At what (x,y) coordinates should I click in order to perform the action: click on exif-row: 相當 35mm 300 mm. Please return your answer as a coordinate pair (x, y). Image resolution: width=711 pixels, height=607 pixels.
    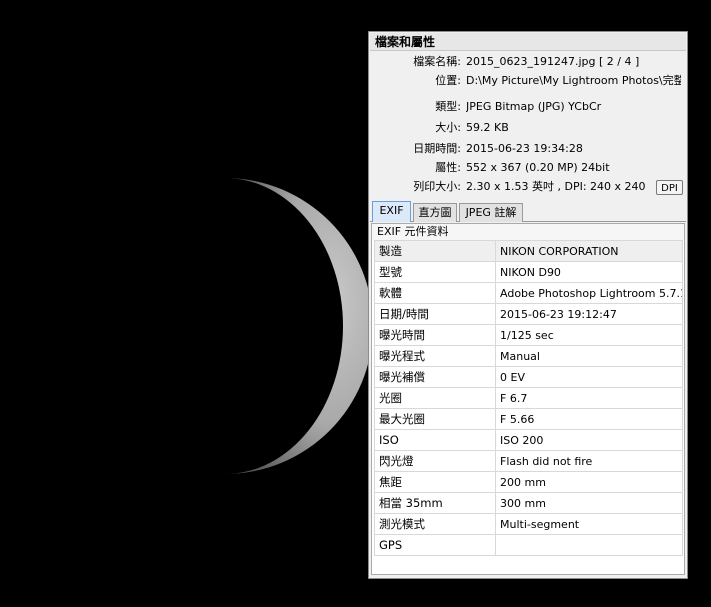
    Looking at the image, I should click on (528, 503).